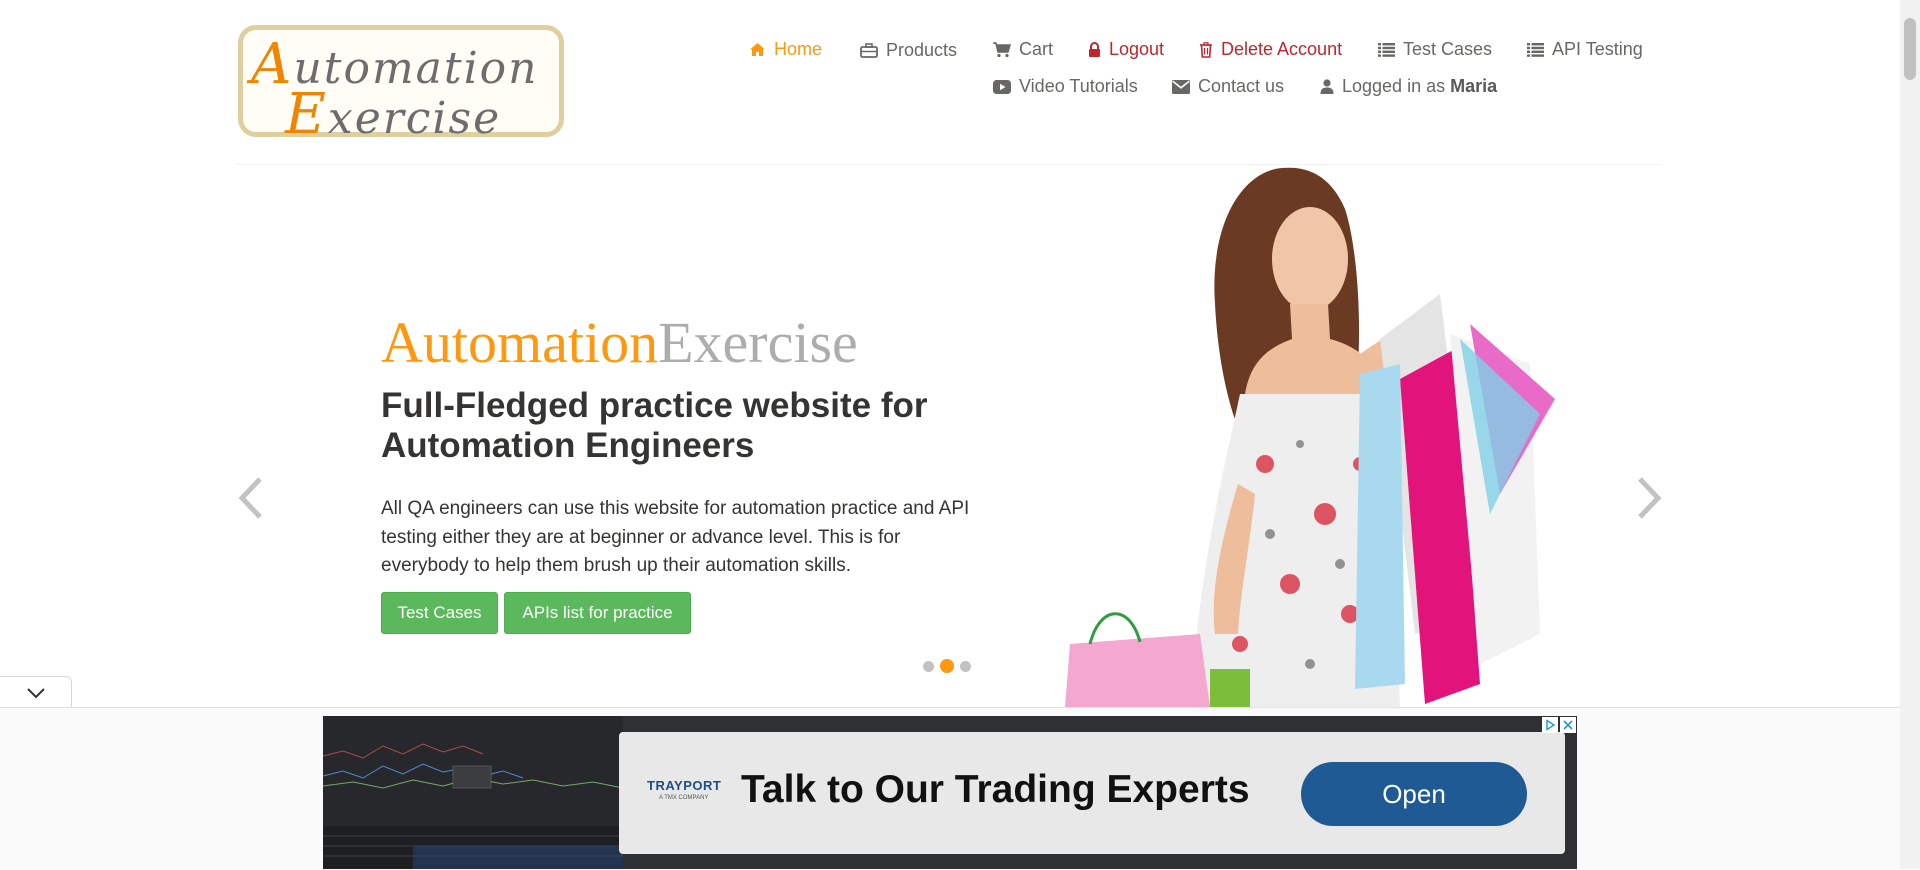  Describe the element at coordinates (684, 798) in the screenshot. I see `ad-brand-subtitle: A TMX COMPANY` at that location.